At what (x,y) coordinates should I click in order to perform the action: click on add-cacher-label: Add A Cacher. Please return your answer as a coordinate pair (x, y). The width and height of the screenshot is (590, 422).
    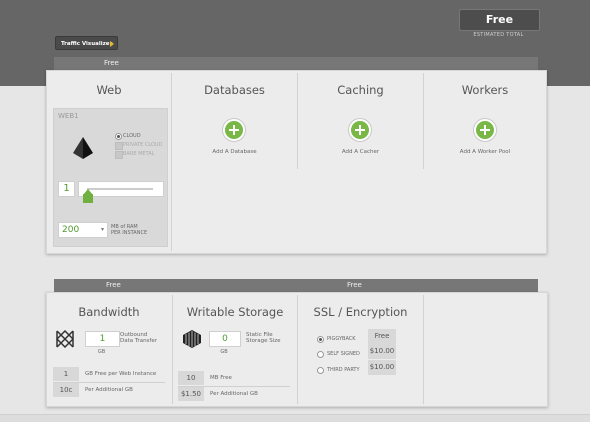
    Looking at the image, I should click on (360, 152).